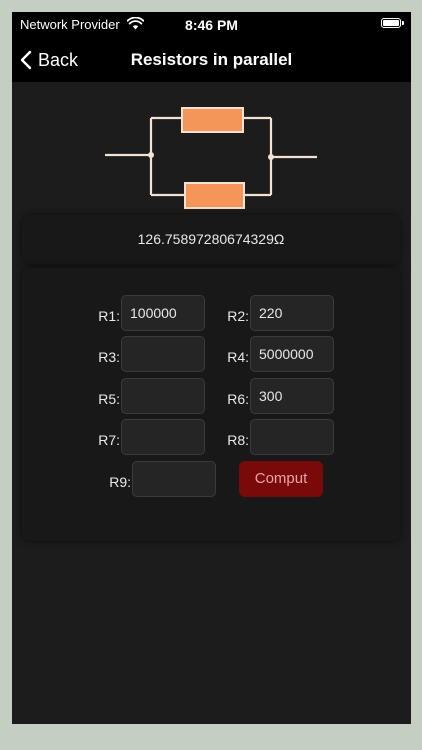  What do you see at coordinates (238, 399) in the screenshot?
I see `r6-label: R6:` at bounding box center [238, 399].